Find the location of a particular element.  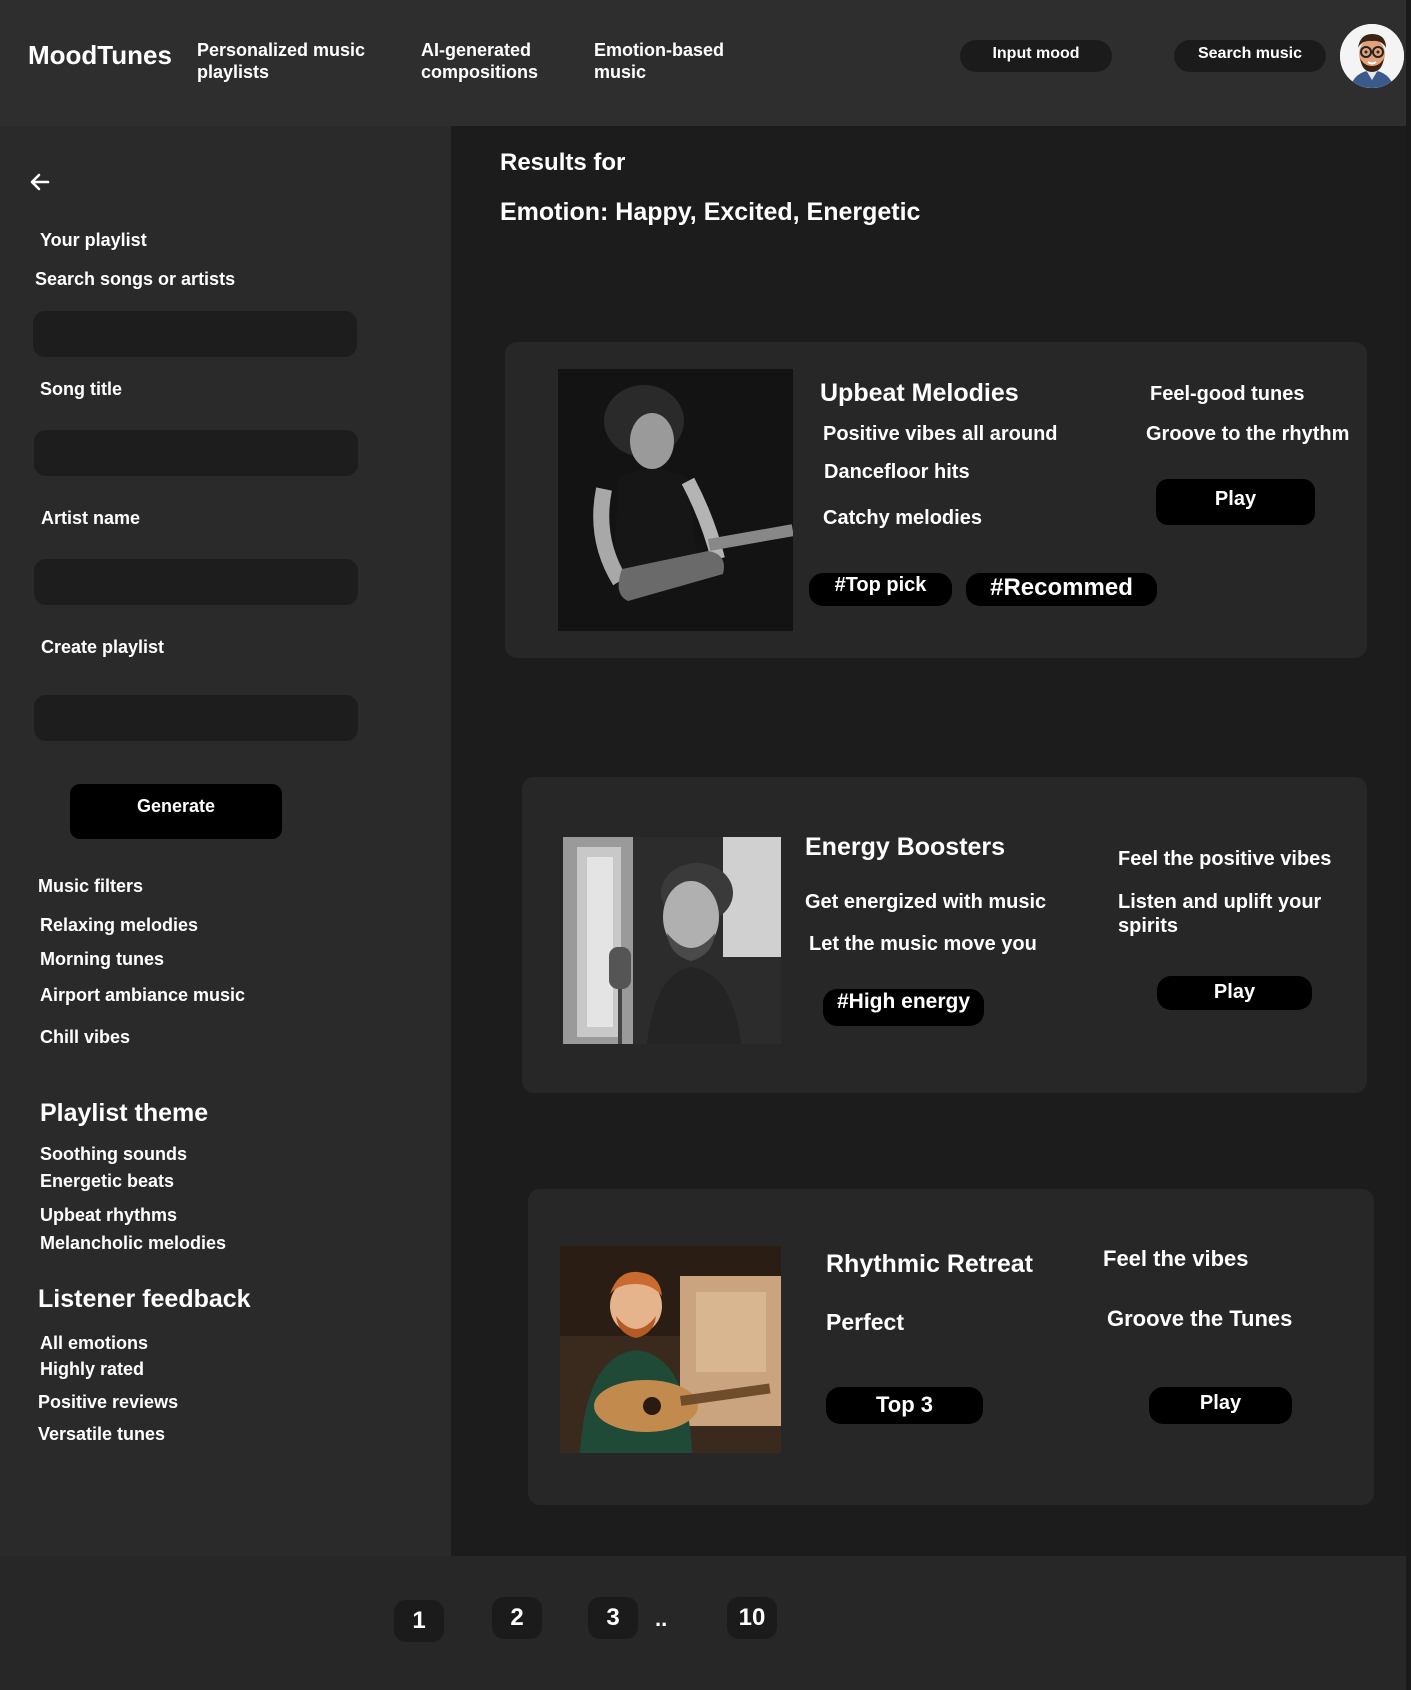

guitarist-photo is located at coordinates (675, 500).